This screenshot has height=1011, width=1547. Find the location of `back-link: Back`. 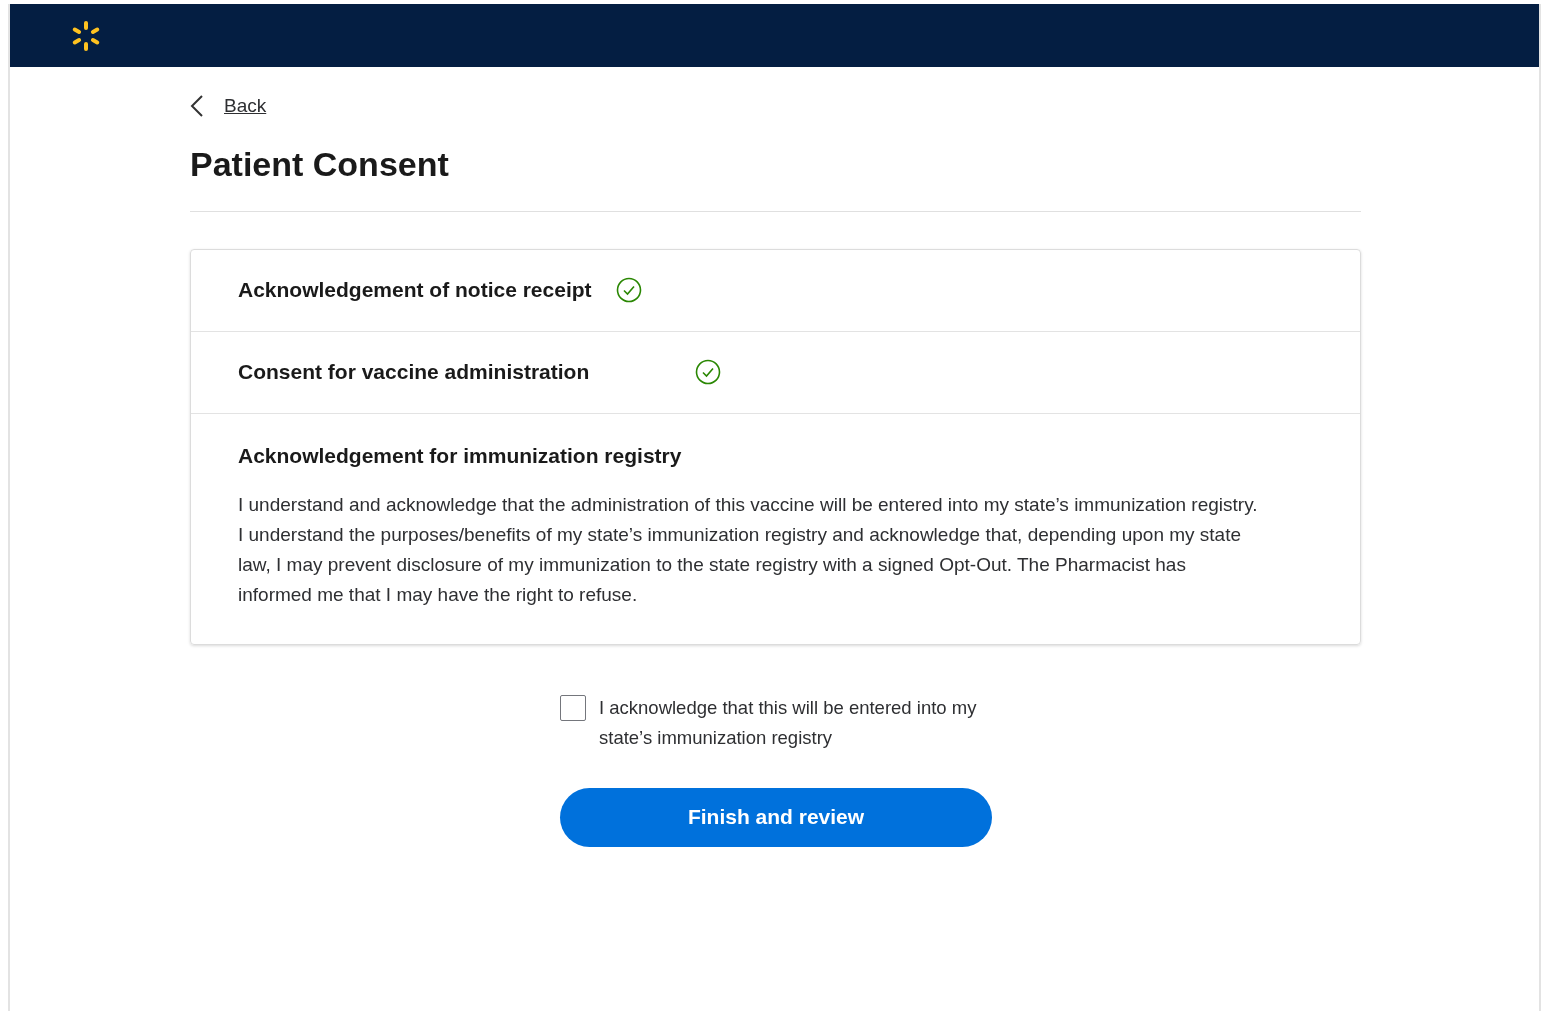

back-link: Back is located at coordinates (245, 106).